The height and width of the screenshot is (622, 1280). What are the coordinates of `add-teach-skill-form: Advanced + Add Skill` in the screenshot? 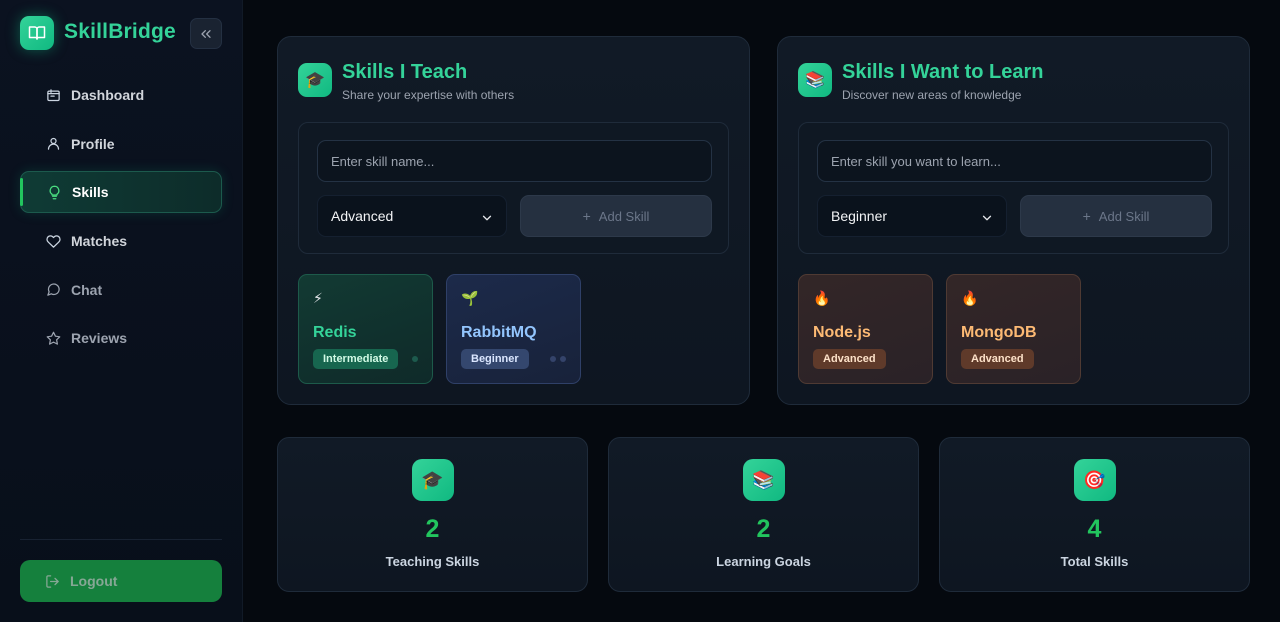 It's located at (513, 188).